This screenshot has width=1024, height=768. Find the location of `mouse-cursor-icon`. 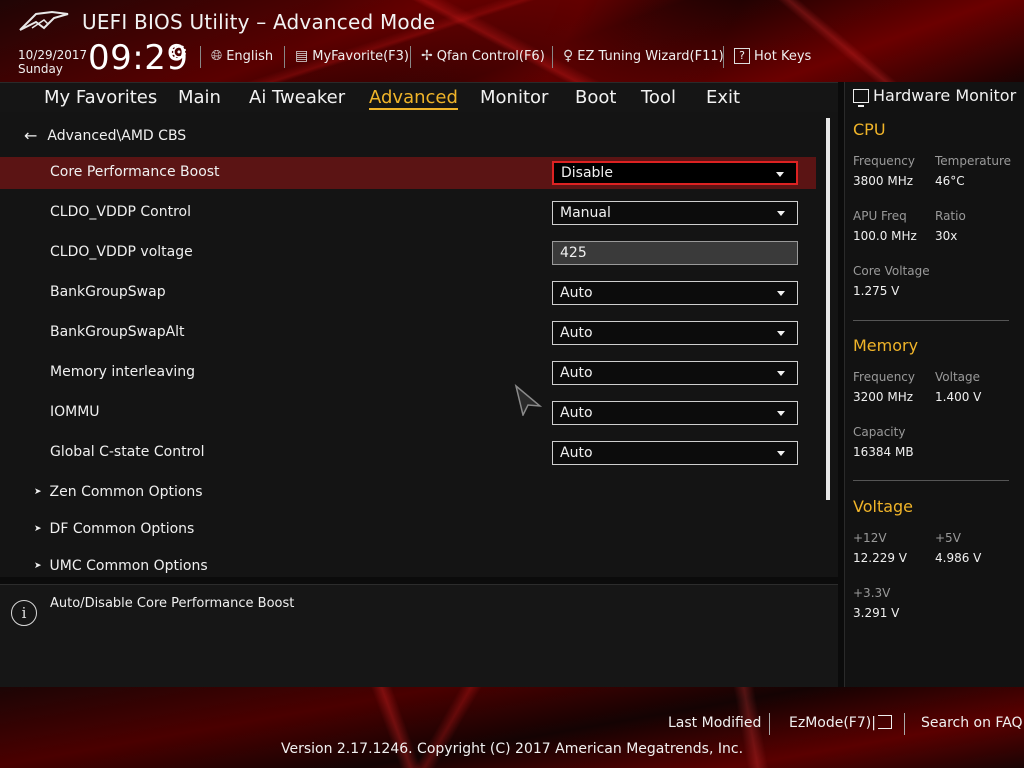

mouse-cursor-icon is located at coordinates (528, 400).